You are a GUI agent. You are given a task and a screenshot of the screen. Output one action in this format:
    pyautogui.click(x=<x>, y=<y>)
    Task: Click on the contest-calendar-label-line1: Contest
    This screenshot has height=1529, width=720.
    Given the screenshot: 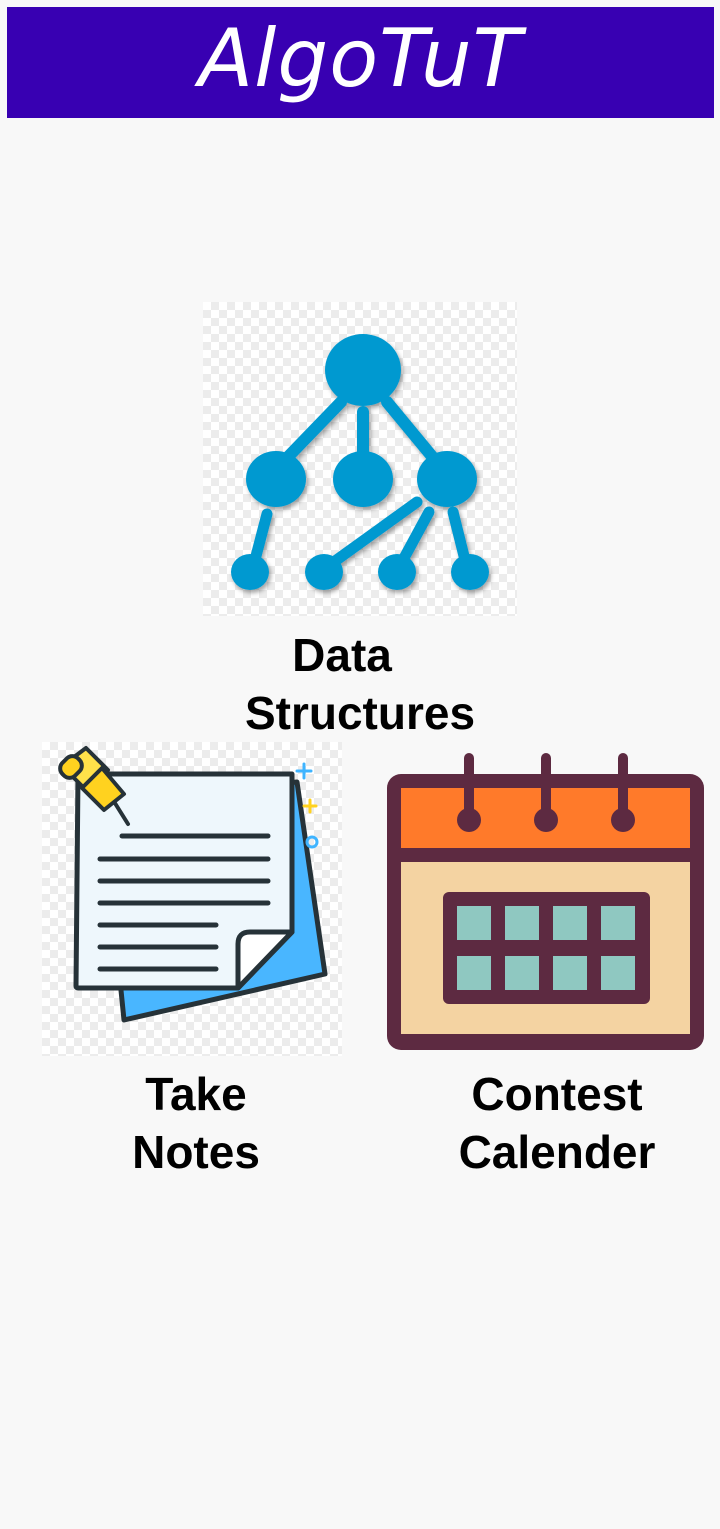 What is the action you would take?
    pyautogui.click(x=557, y=1094)
    